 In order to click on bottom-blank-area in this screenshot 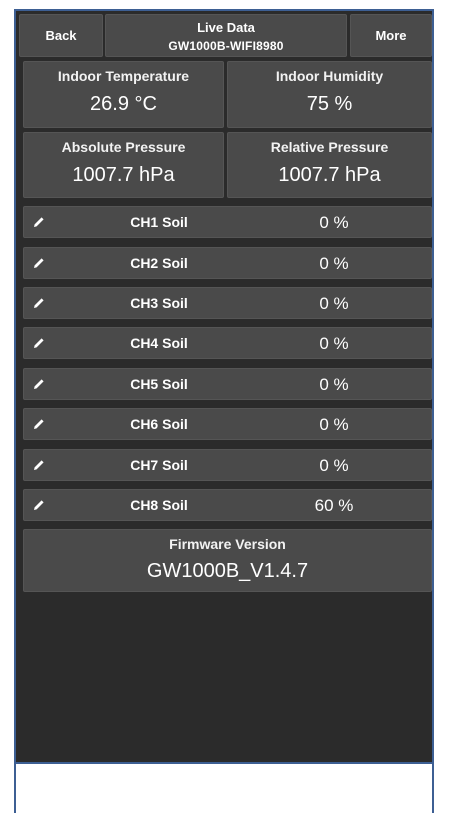, I will do `click(224, 787)`.